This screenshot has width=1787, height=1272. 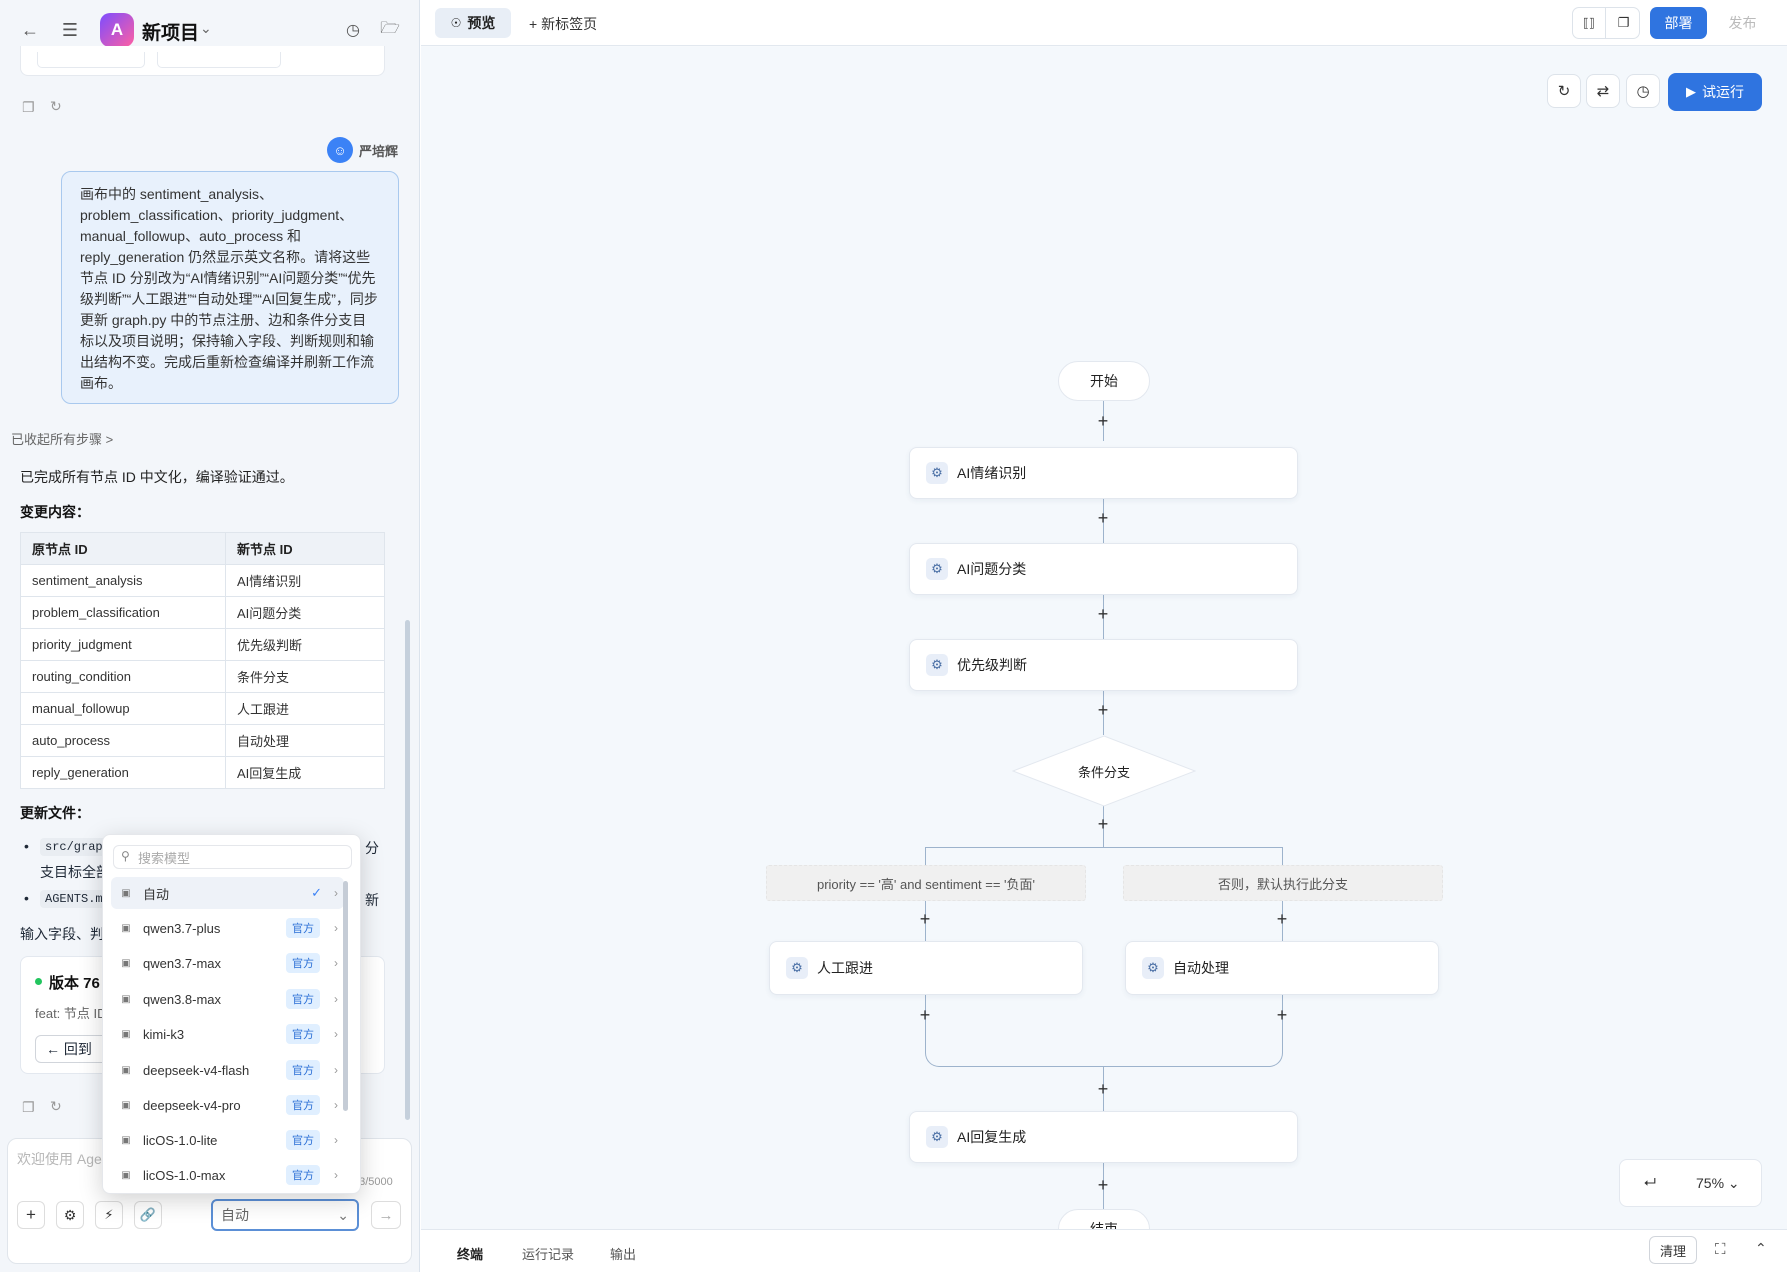 What do you see at coordinates (123, 644) in the screenshot?
I see `table-cell: priority_judgment` at bounding box center [123, 644].